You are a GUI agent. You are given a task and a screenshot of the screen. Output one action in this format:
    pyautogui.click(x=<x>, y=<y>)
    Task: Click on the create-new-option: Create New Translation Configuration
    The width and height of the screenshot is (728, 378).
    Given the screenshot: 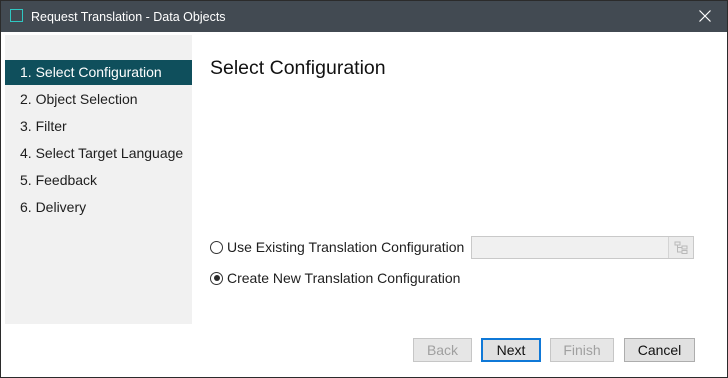 What is the action you would take?
    pyautogui.click(x=335, y=278)
    